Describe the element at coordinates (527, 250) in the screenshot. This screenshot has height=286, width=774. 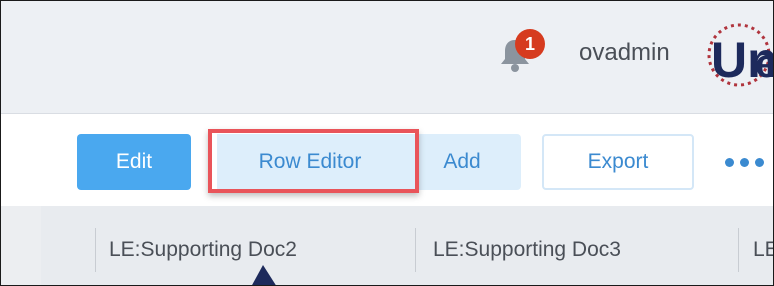
I see `column-header-supporting-doc3: LE:Supporting Doc3` at that location.